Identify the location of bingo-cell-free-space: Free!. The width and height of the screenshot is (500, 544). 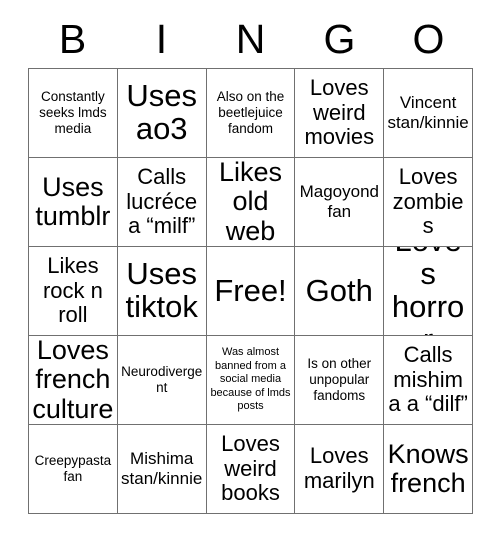
(251, 291).